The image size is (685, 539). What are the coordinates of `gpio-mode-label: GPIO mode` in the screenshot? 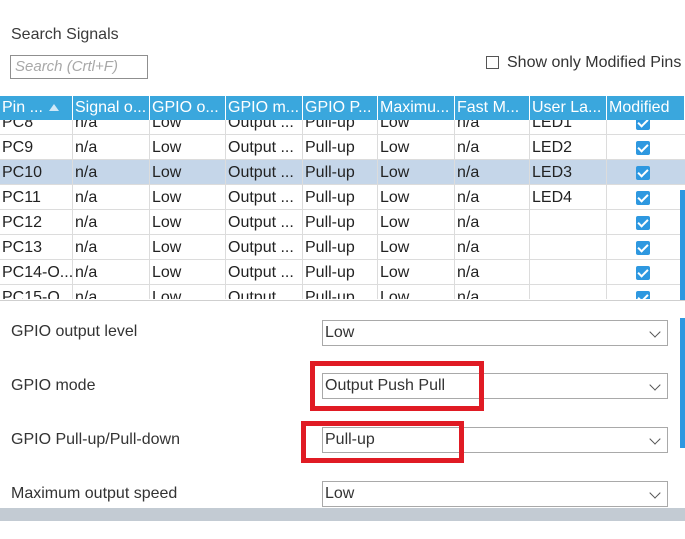 It's located at (53, 385).